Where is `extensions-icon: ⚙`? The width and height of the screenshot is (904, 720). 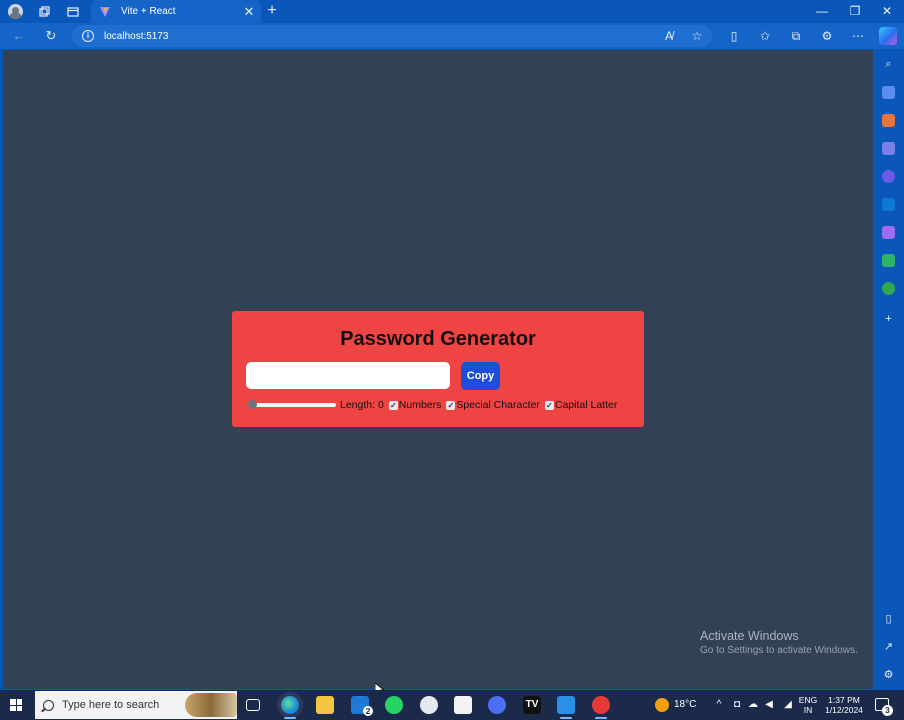 extensions-icon: ⚙ is located at coordinates (827, 36).